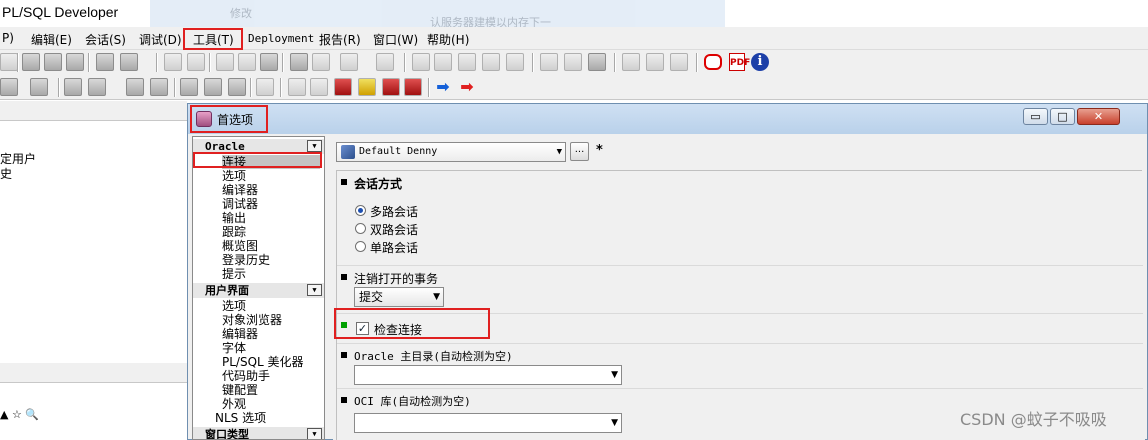 Image resolution: width=1148 pixels, height=440 pixels. I want to click on comment-icon, so click(421, 62).